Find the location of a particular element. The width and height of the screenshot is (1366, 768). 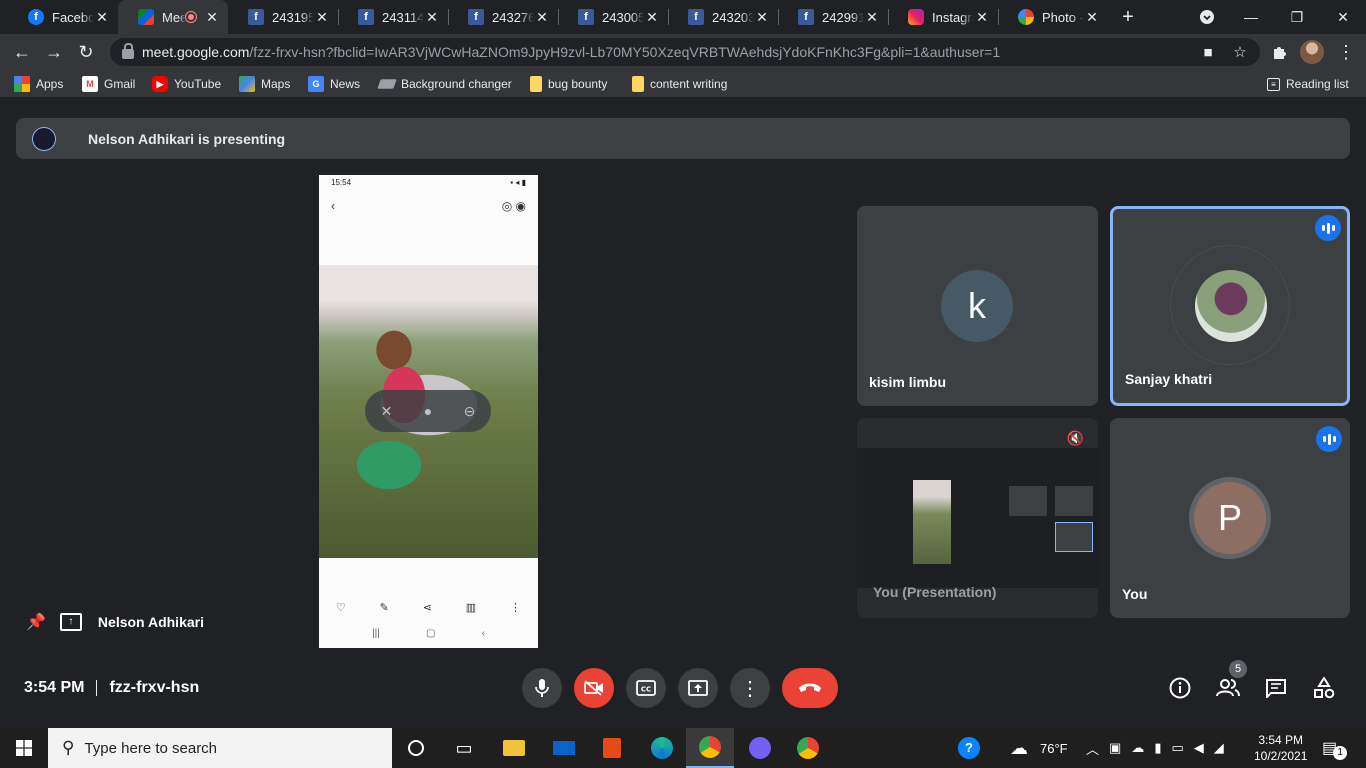

viber-button is located at coordinates (760, 748).